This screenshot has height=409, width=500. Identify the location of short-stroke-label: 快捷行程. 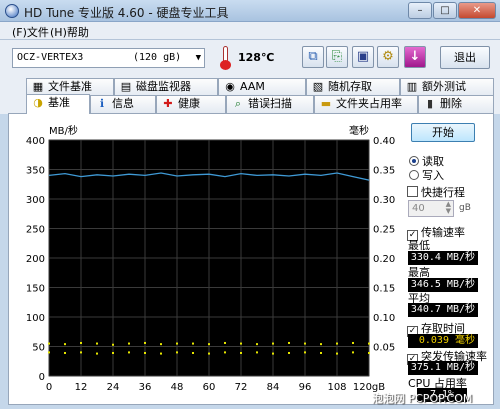
(443, 192).